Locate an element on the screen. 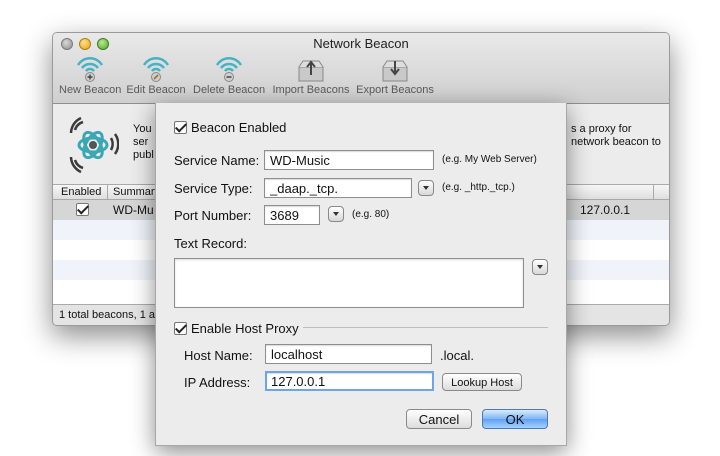 This screenshot has width=720, height=456. port-number-input is located at coordinates (292, 215).